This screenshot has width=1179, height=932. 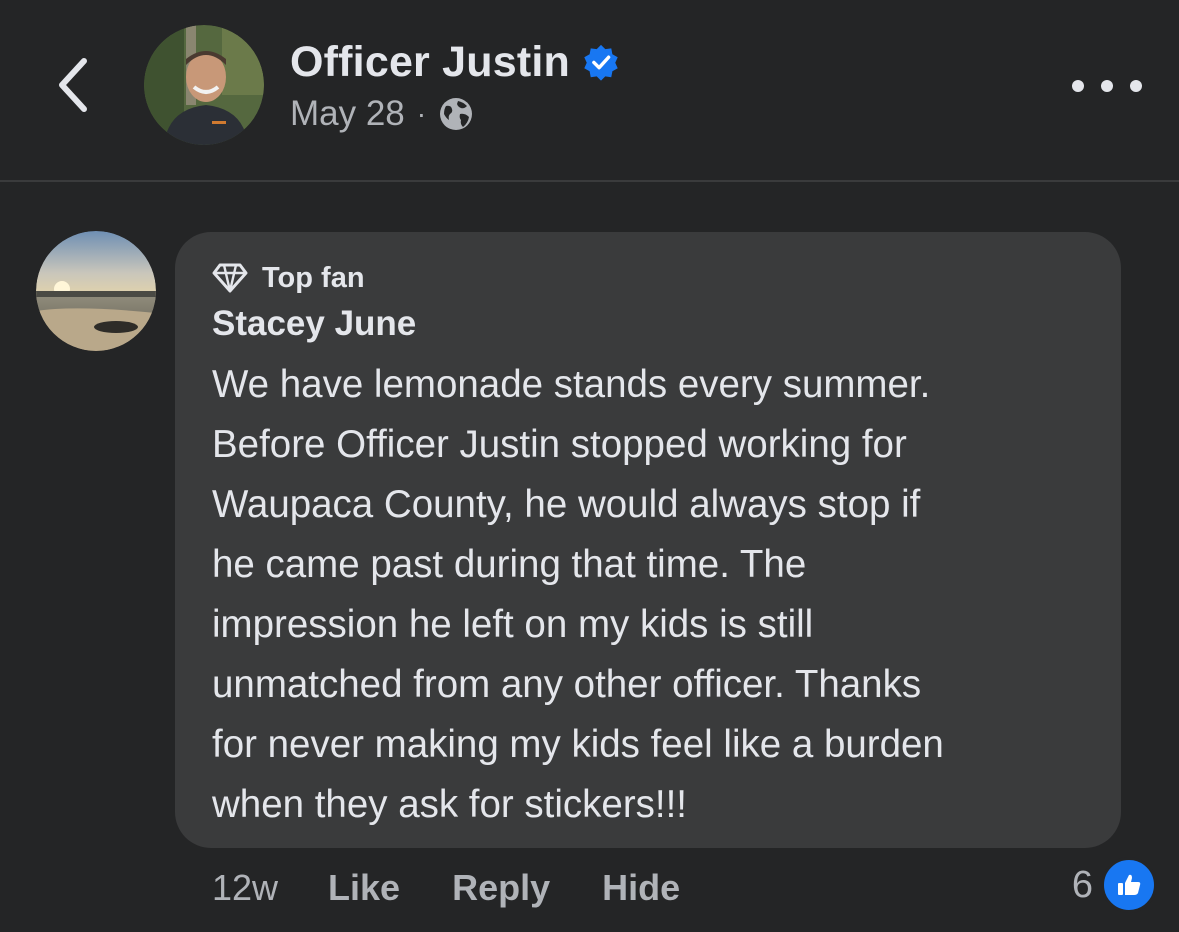 I want to click on commenter-avatar-image, so click(x=96, y=291).